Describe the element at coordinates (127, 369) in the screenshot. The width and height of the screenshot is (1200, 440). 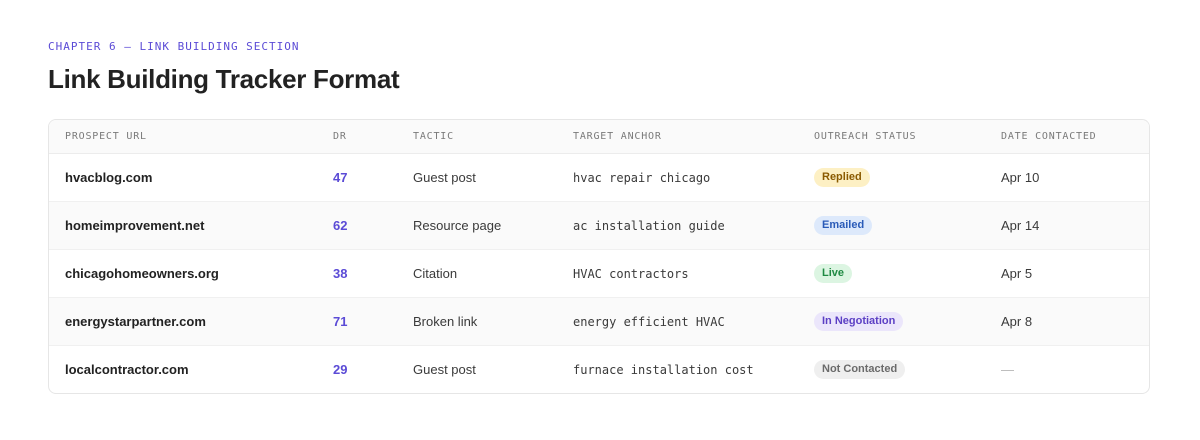
I see `prospect-url: localcontractor.com` at that location.